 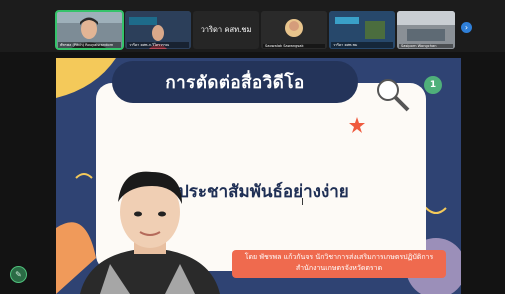 What do you see at coordinates (18, 274) in the screenshot?
I see `pen-annotate-button: ✎` at bounding box center [18, 274].